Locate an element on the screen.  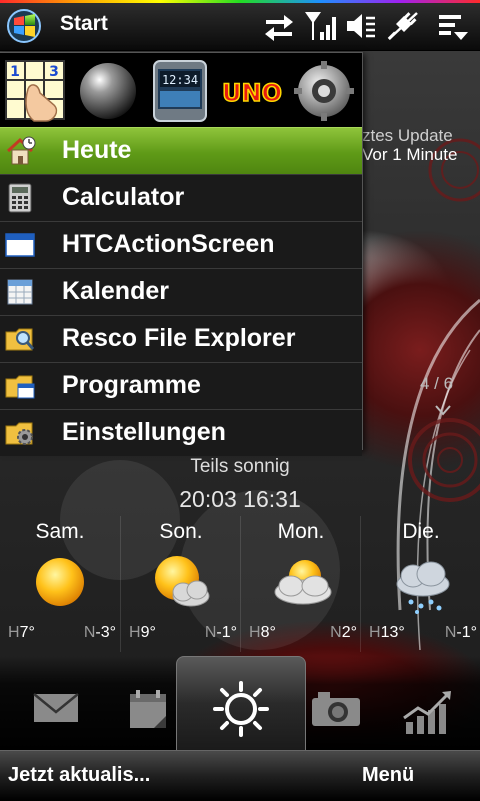
day-name: Die. is located at coordinates (421, 531).